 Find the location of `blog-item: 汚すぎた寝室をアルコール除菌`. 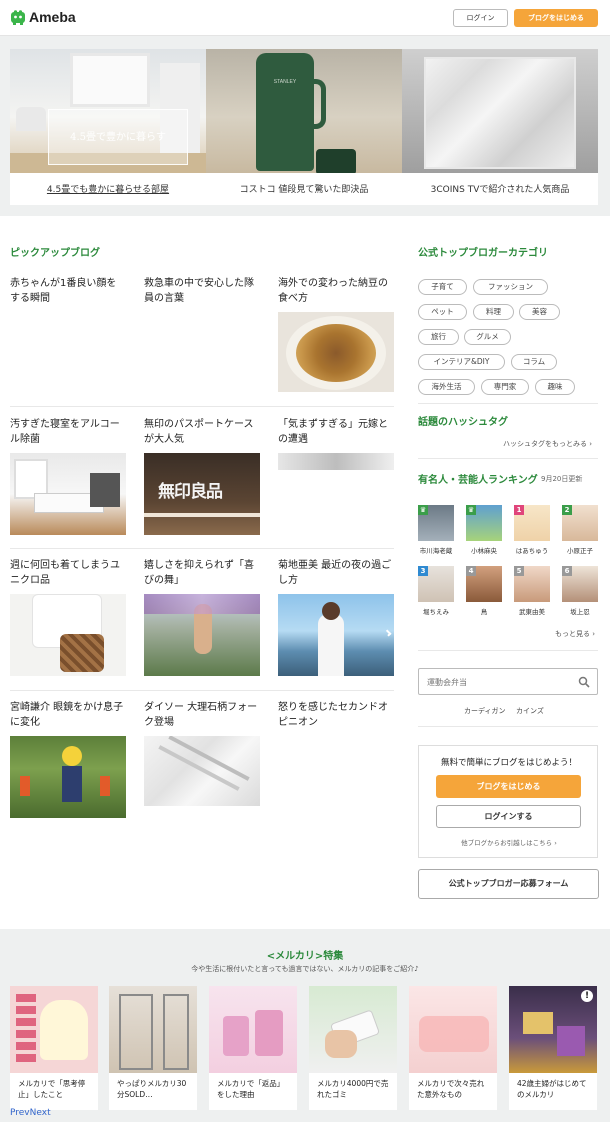

blog-item: 汚すぎた寝室をアルコール除菌 is located at coordinates (68, 476).